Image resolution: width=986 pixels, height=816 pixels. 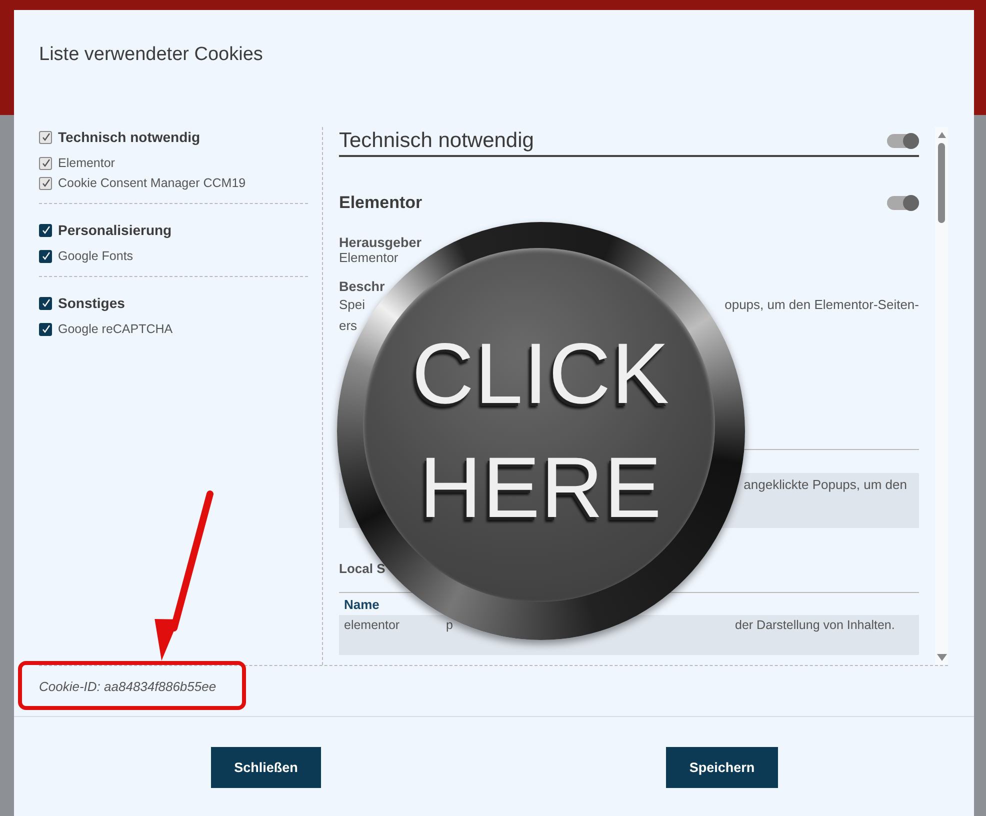 What do you see at coordinates (722, 767) in the screenshot?
I see `save-button: Speichern` at bounding box center [722, 767].